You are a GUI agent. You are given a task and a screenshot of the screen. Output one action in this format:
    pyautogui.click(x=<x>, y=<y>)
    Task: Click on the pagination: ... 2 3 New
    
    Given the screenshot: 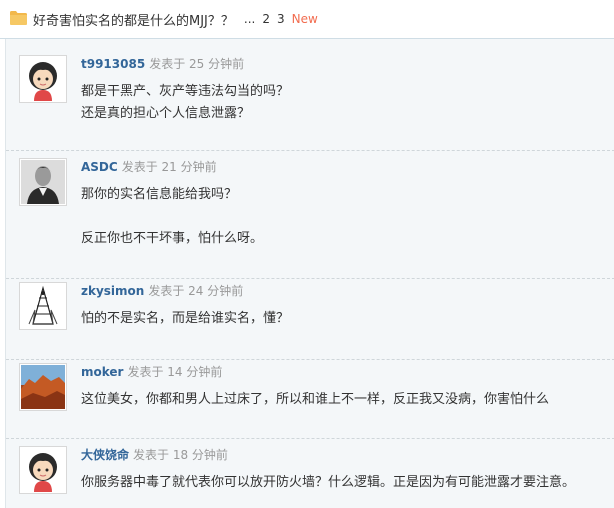 What is the action you would take?
    pyautogui.click(x=281, y=19)
    